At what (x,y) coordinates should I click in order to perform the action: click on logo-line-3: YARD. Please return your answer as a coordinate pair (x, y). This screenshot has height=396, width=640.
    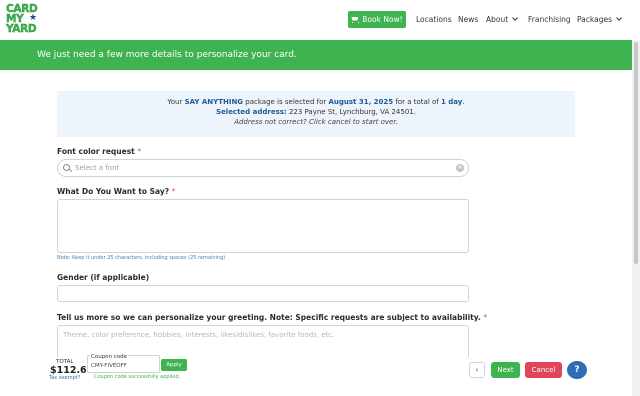
    Looking at the image, I should click on (21, 29).